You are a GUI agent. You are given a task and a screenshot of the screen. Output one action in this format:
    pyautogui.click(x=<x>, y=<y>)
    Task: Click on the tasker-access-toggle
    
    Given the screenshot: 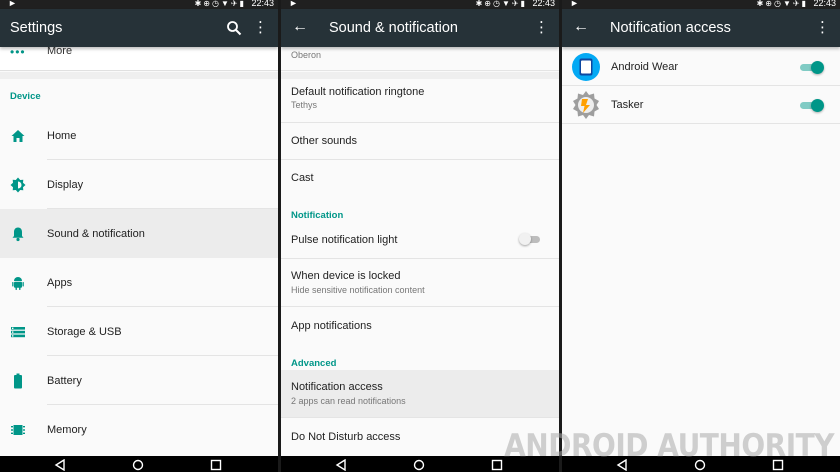 What is the action you would take?
    pyautogui.click(x=812, y=105)
    